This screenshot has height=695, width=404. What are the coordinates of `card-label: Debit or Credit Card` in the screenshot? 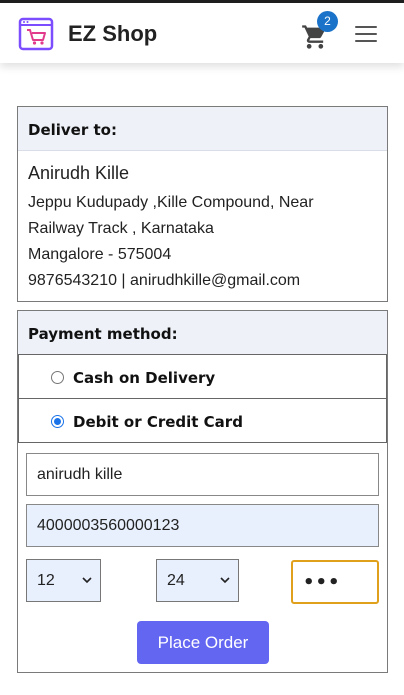 It's located at (158, 422).